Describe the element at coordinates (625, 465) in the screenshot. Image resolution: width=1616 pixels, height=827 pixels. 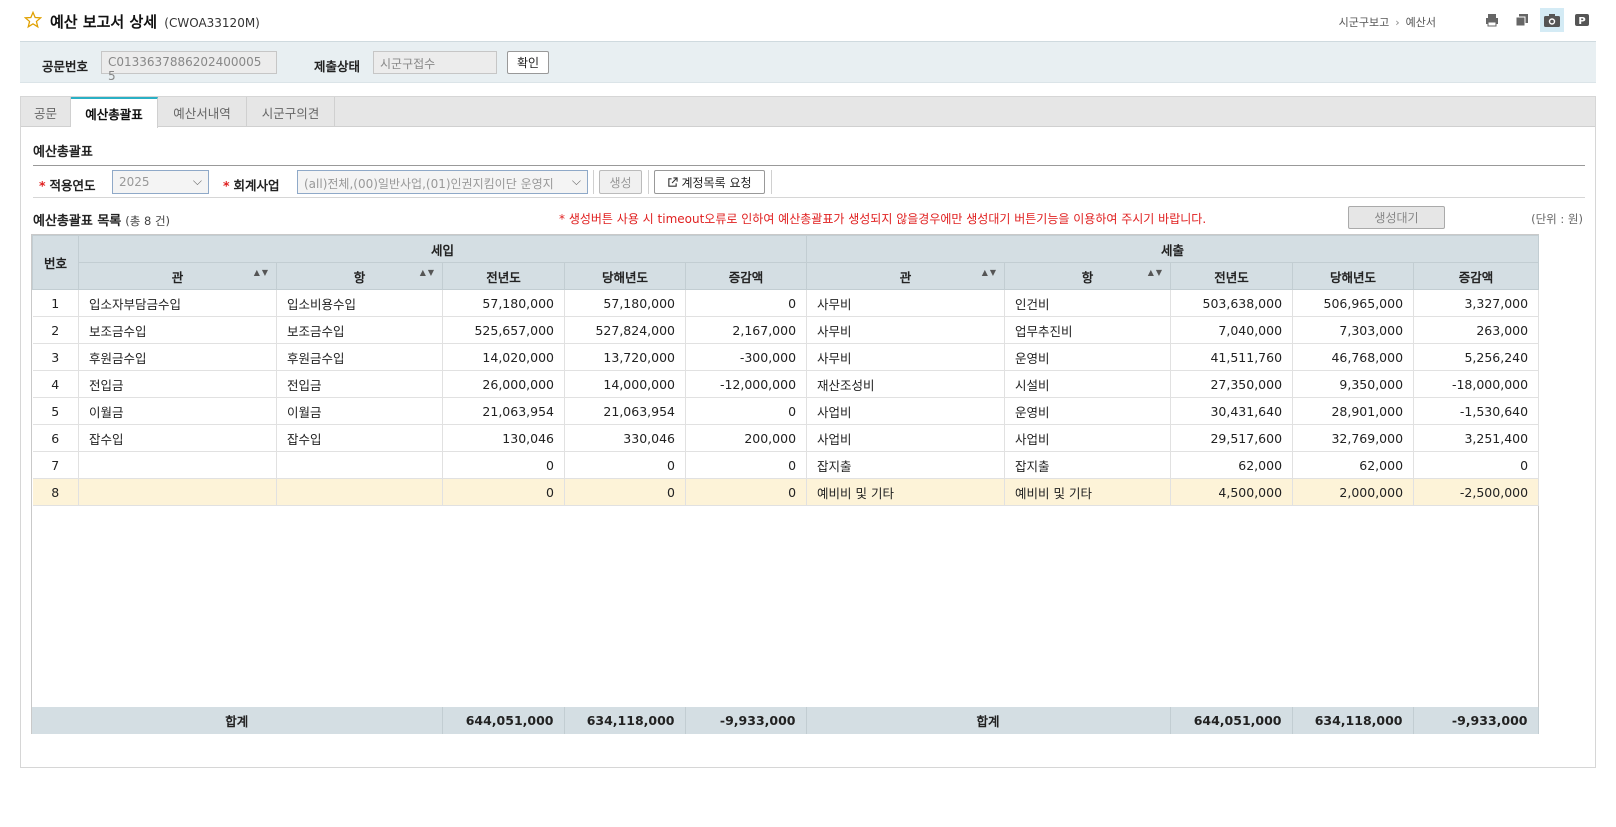
I see `cell-income-curr: 0` at that location.